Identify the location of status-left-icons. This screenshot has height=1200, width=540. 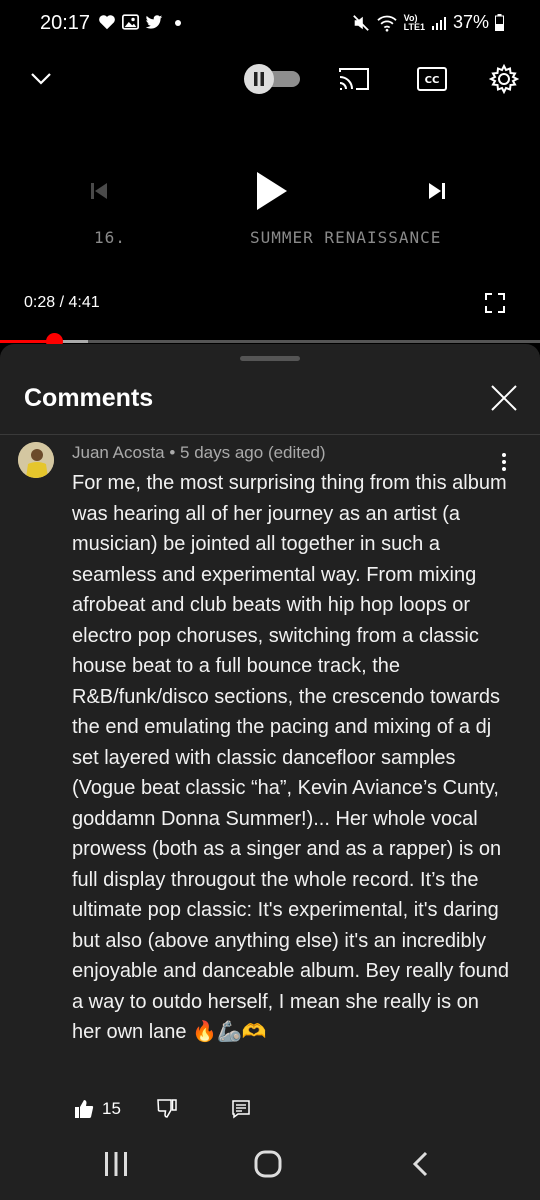
(140, 22).